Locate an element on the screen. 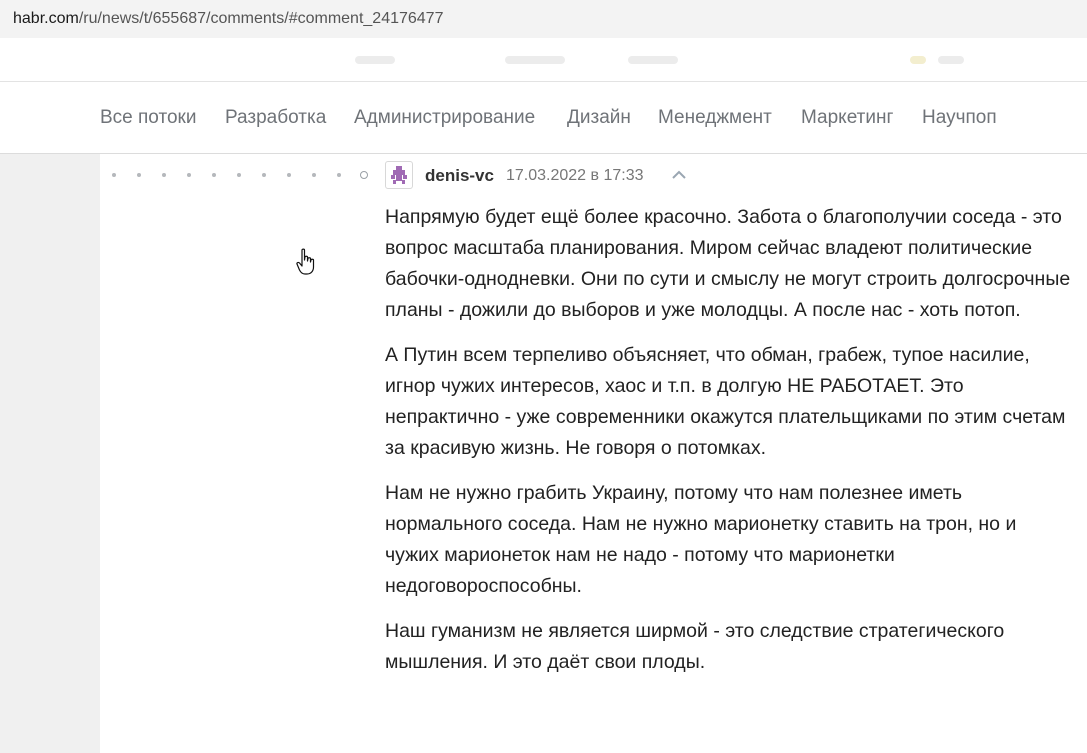  nav-item-all-flows: Все потоки is located at coordinates (148, 118).